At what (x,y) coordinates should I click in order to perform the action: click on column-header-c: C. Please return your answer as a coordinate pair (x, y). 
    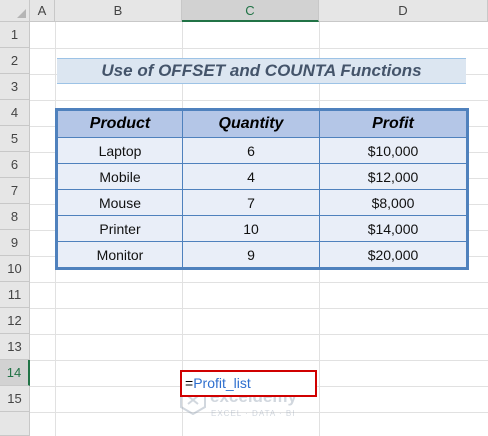
    Looking at the image, I should click on (250, 11).